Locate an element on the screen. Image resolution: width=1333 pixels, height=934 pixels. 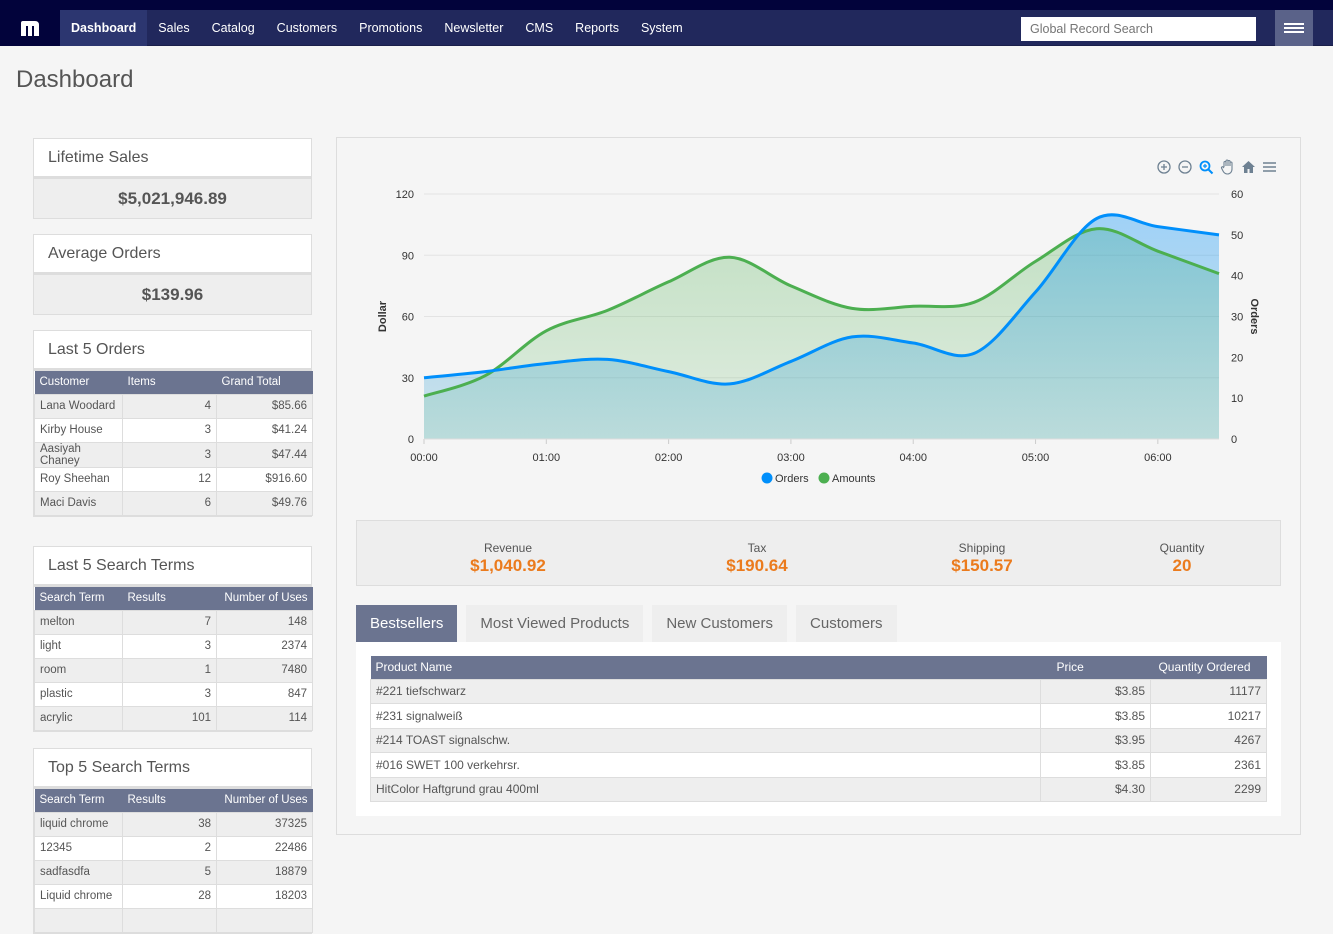
quantity-ordered-cell: 2361 is located at coordinates (1208, 765).